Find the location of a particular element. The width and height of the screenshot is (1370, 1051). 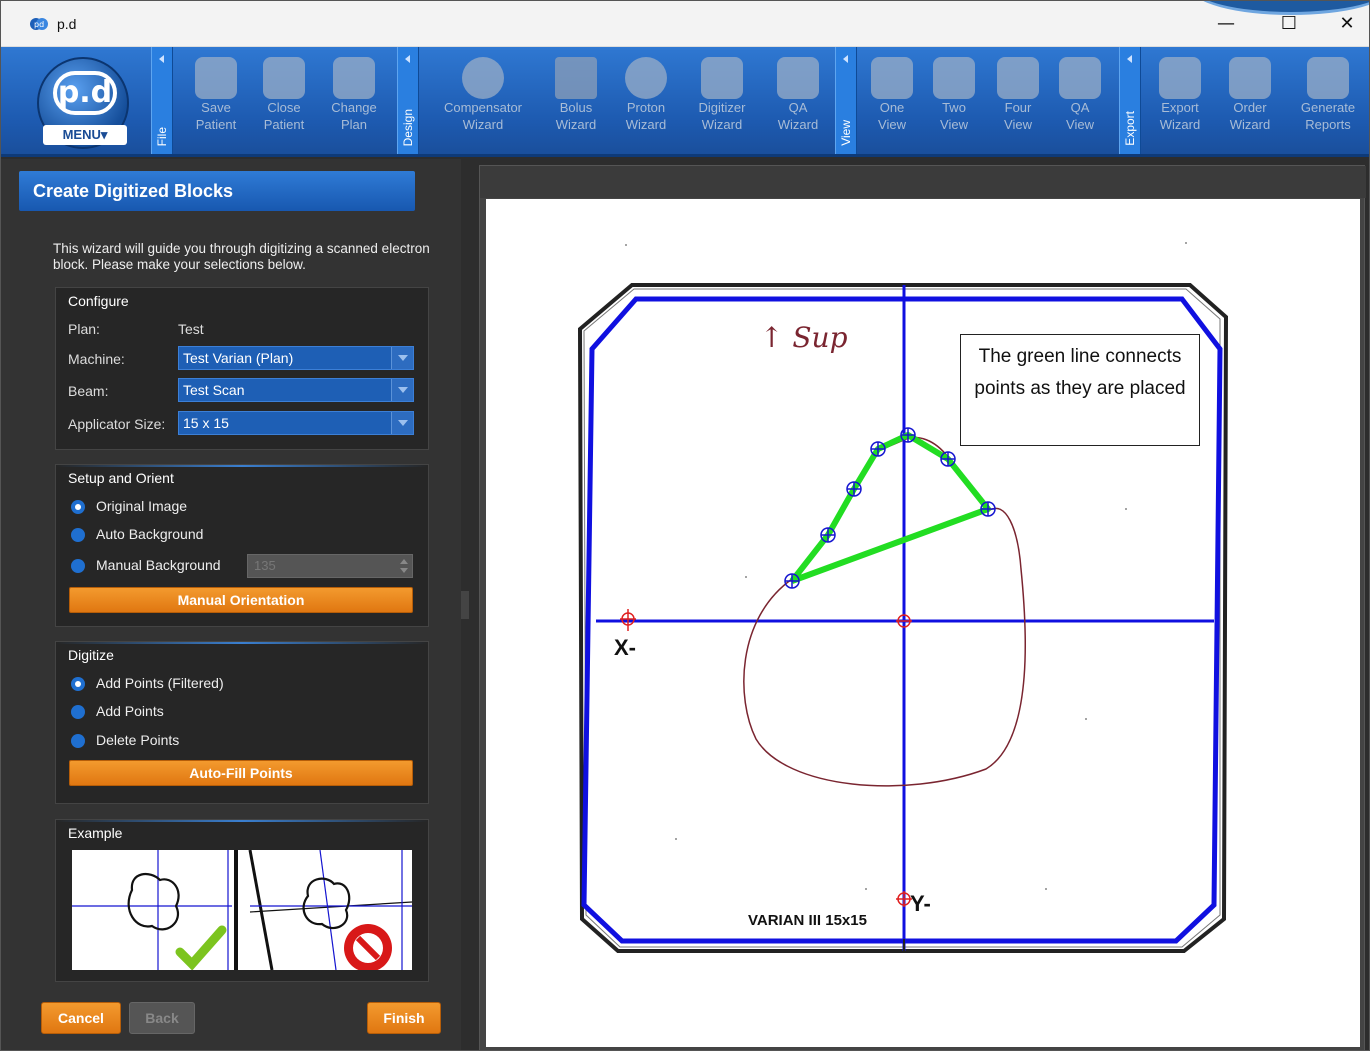

order-icon is located at coordinates (1250, 78).